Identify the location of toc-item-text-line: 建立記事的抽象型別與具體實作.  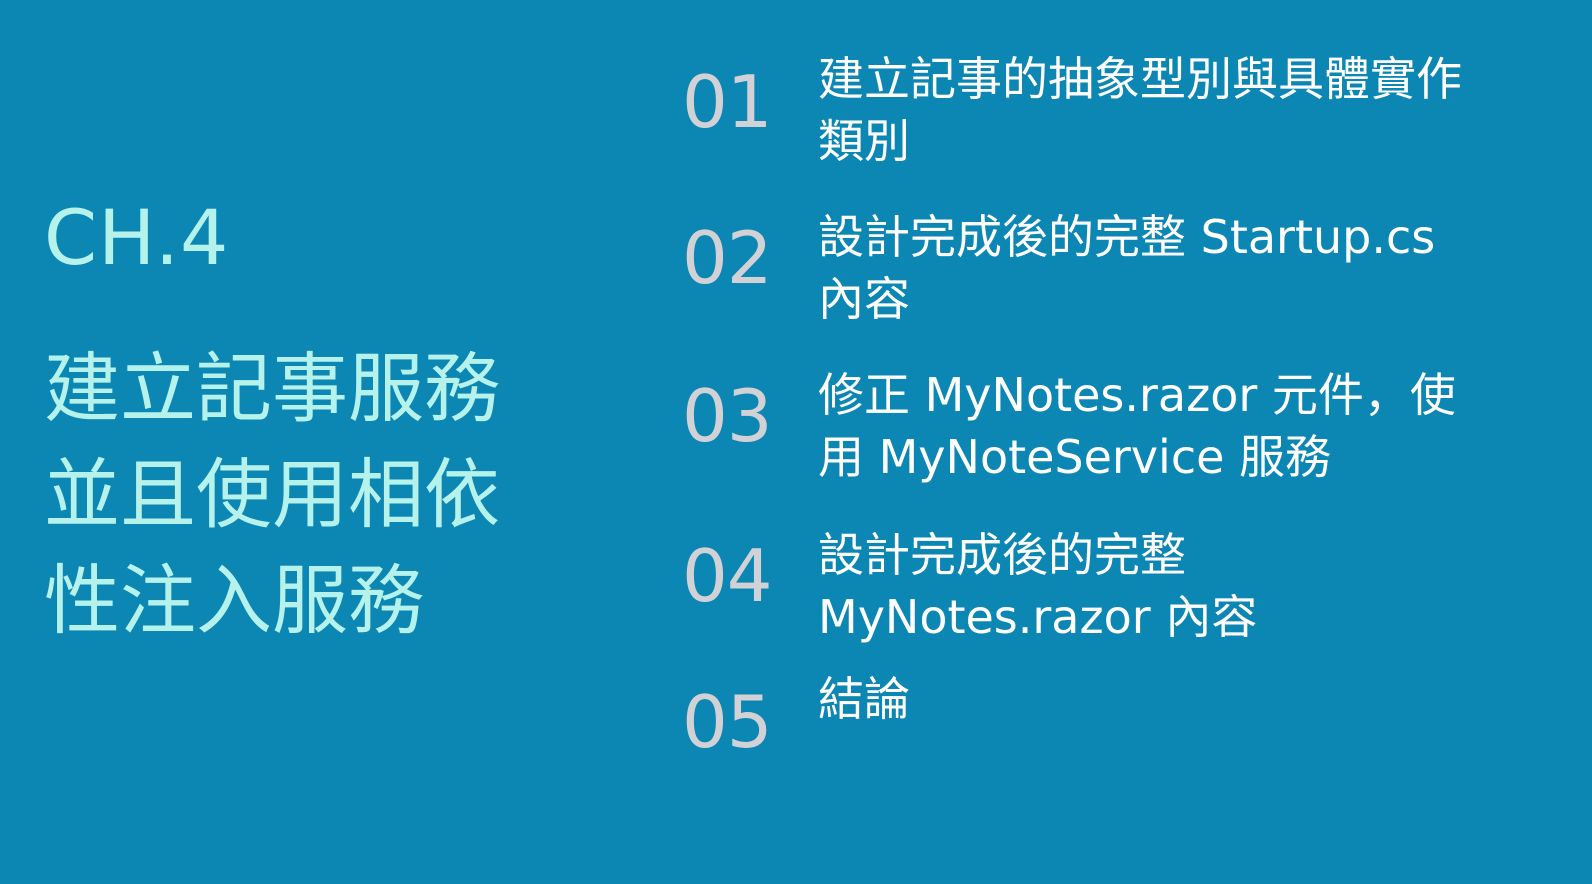
(1140, 79).